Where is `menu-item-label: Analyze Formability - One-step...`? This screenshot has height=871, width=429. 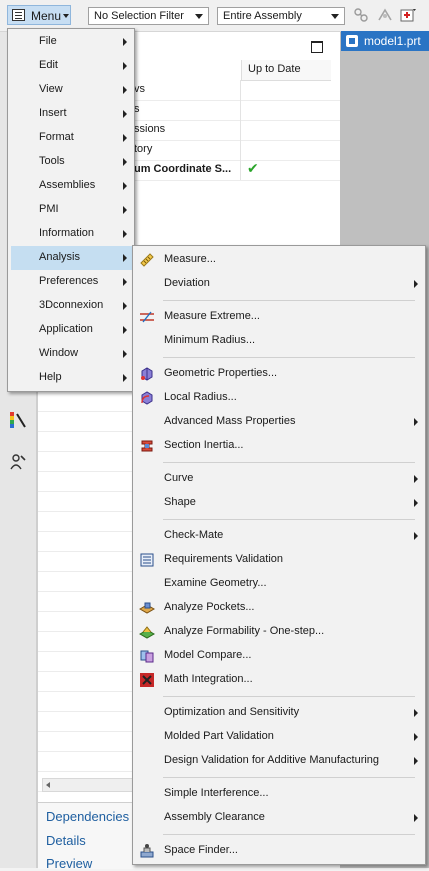
menu-item-label: Analyze Formability - One-step... is located at coordinates (244, 631).